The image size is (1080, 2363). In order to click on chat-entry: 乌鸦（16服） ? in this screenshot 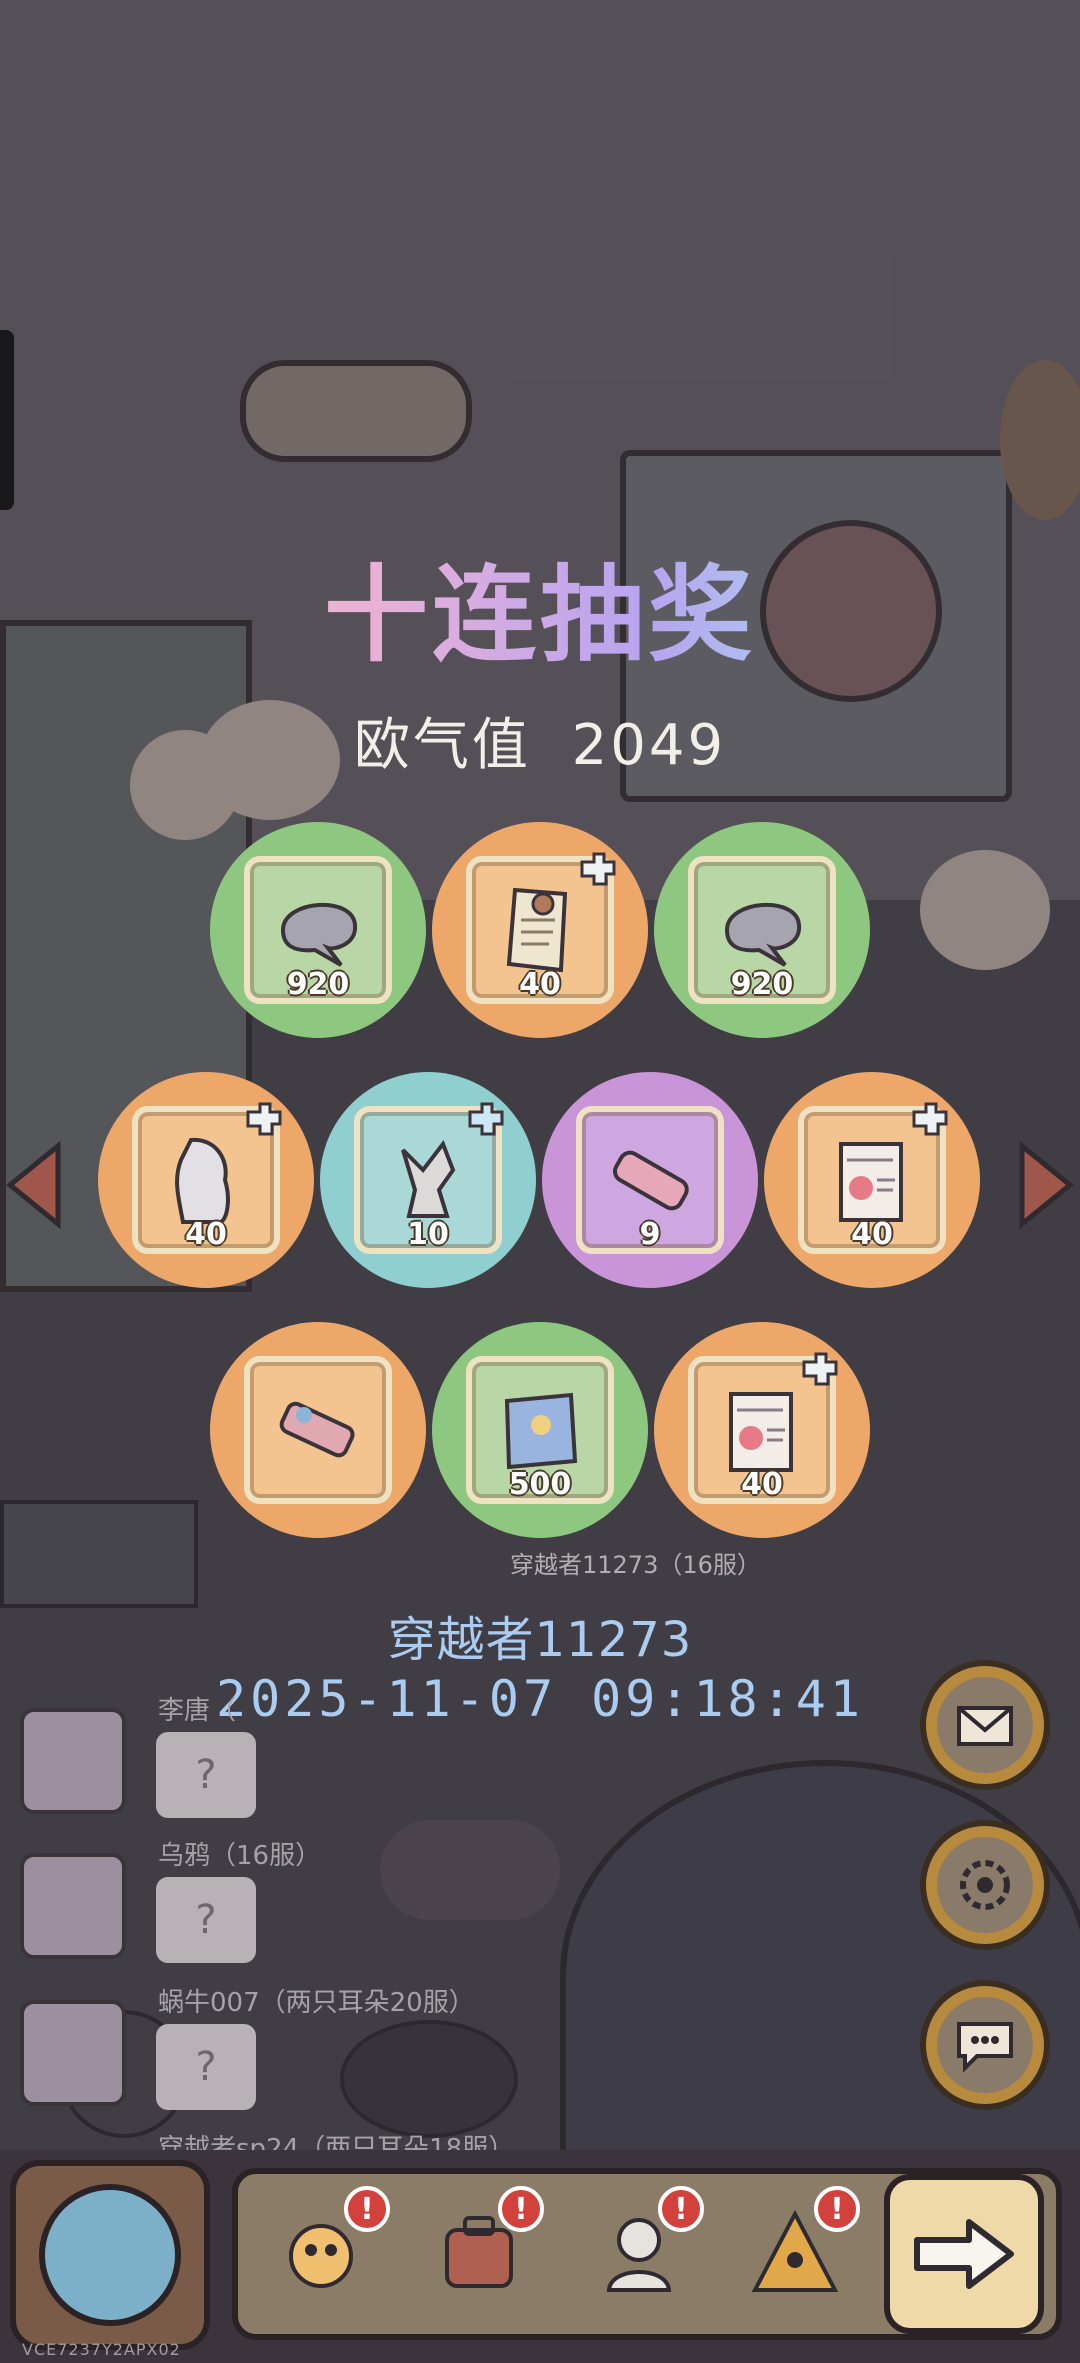, I will do `click(240, 1910)`.